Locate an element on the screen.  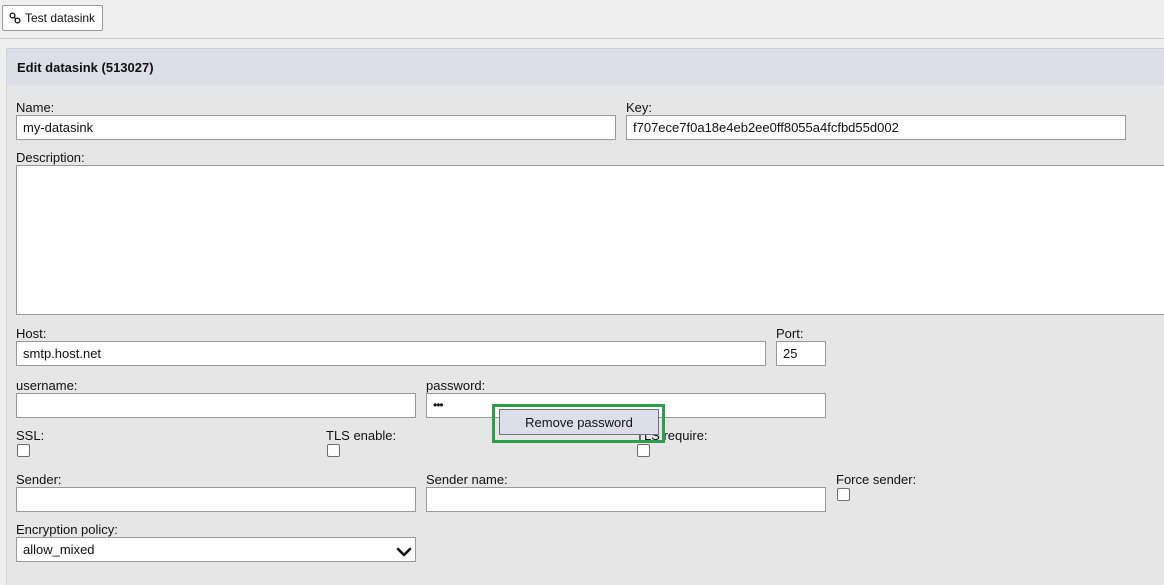
username-label: username: is located at coordinates (47, 385).